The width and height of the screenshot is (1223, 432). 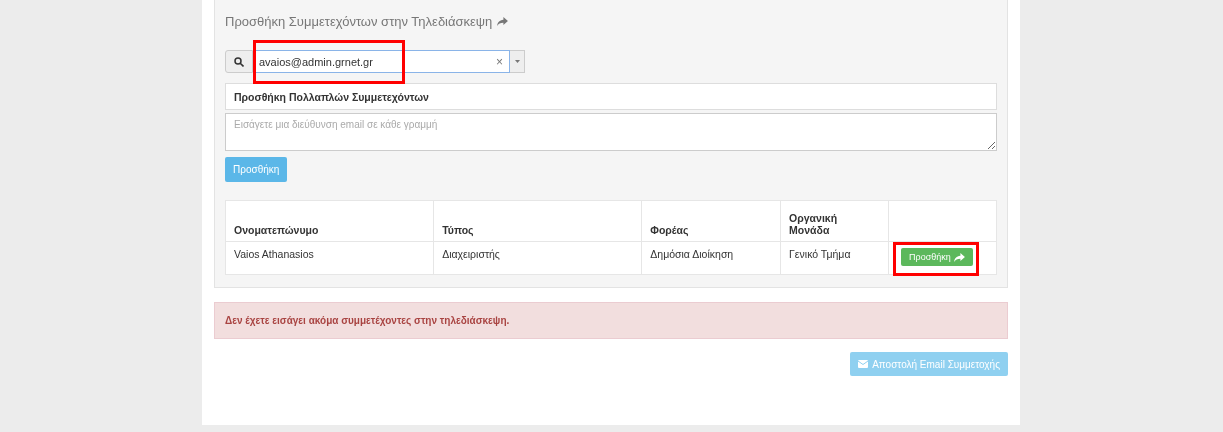 I want to click on table-cell: Διαχειριστής, so click(x=537, y=258).